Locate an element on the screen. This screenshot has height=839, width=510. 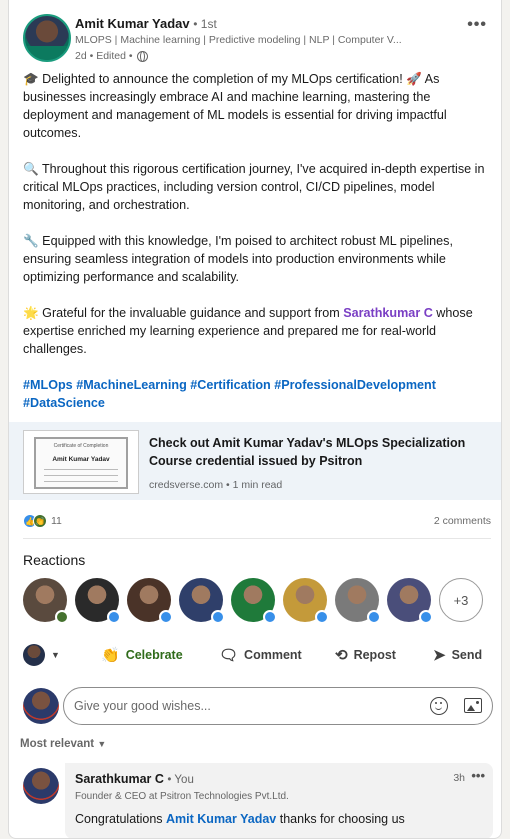
comment-text-suffix: thanks for choosing us is located at coordinates (340, 819).